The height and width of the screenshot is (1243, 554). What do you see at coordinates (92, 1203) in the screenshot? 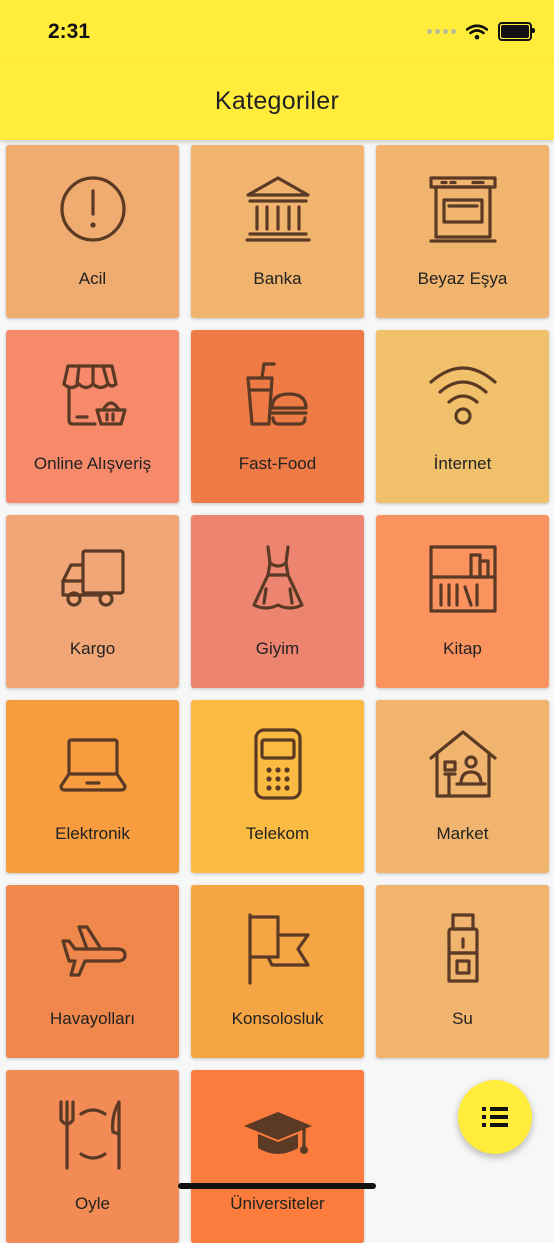
I see `category-label: Oyle` at bounding box center [92, 1203].